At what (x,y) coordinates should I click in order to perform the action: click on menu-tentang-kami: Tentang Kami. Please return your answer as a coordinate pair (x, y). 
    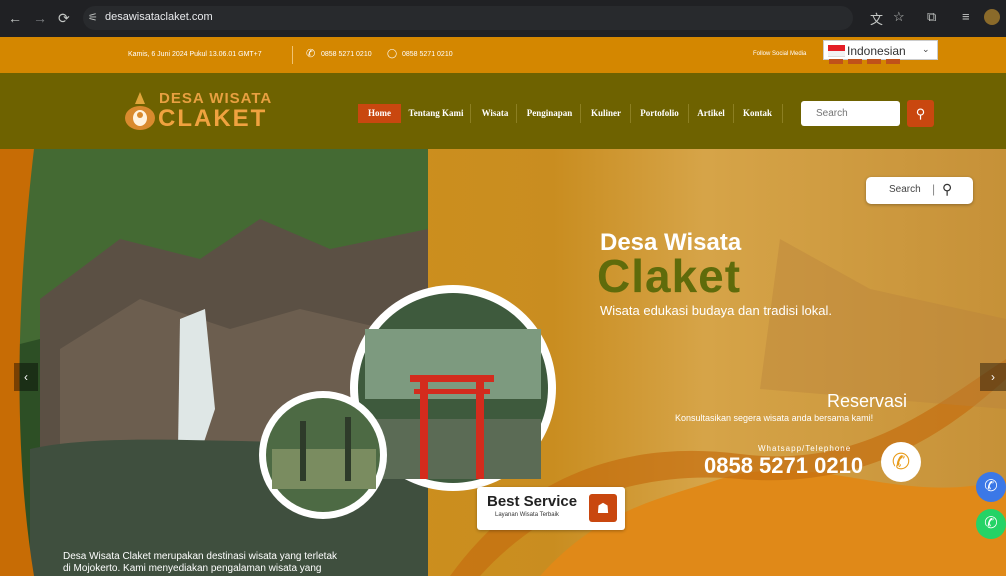
    Looking at the image, I should click on (436, 113).